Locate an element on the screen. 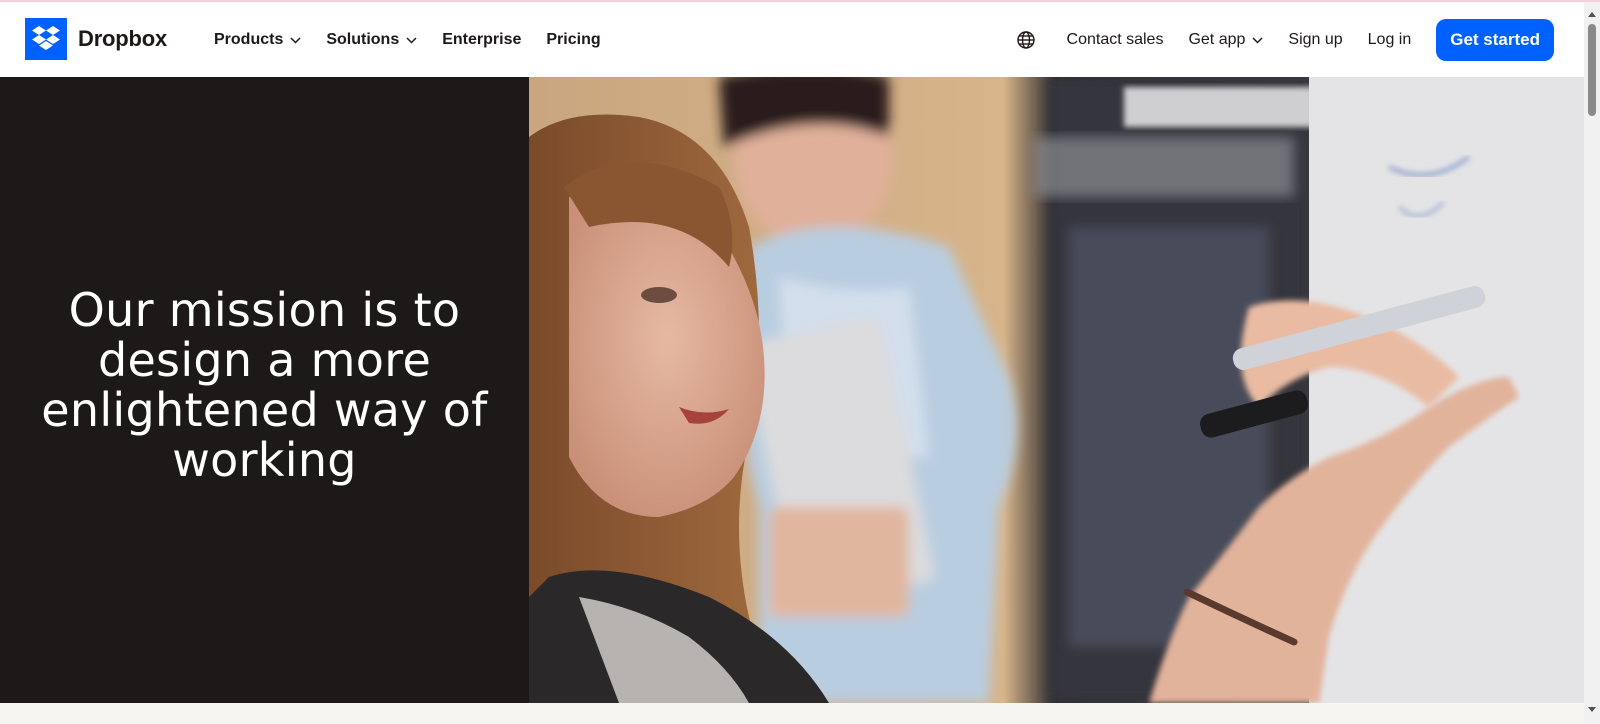  brand-name: Dropbox is located at coordinates (123, 38).